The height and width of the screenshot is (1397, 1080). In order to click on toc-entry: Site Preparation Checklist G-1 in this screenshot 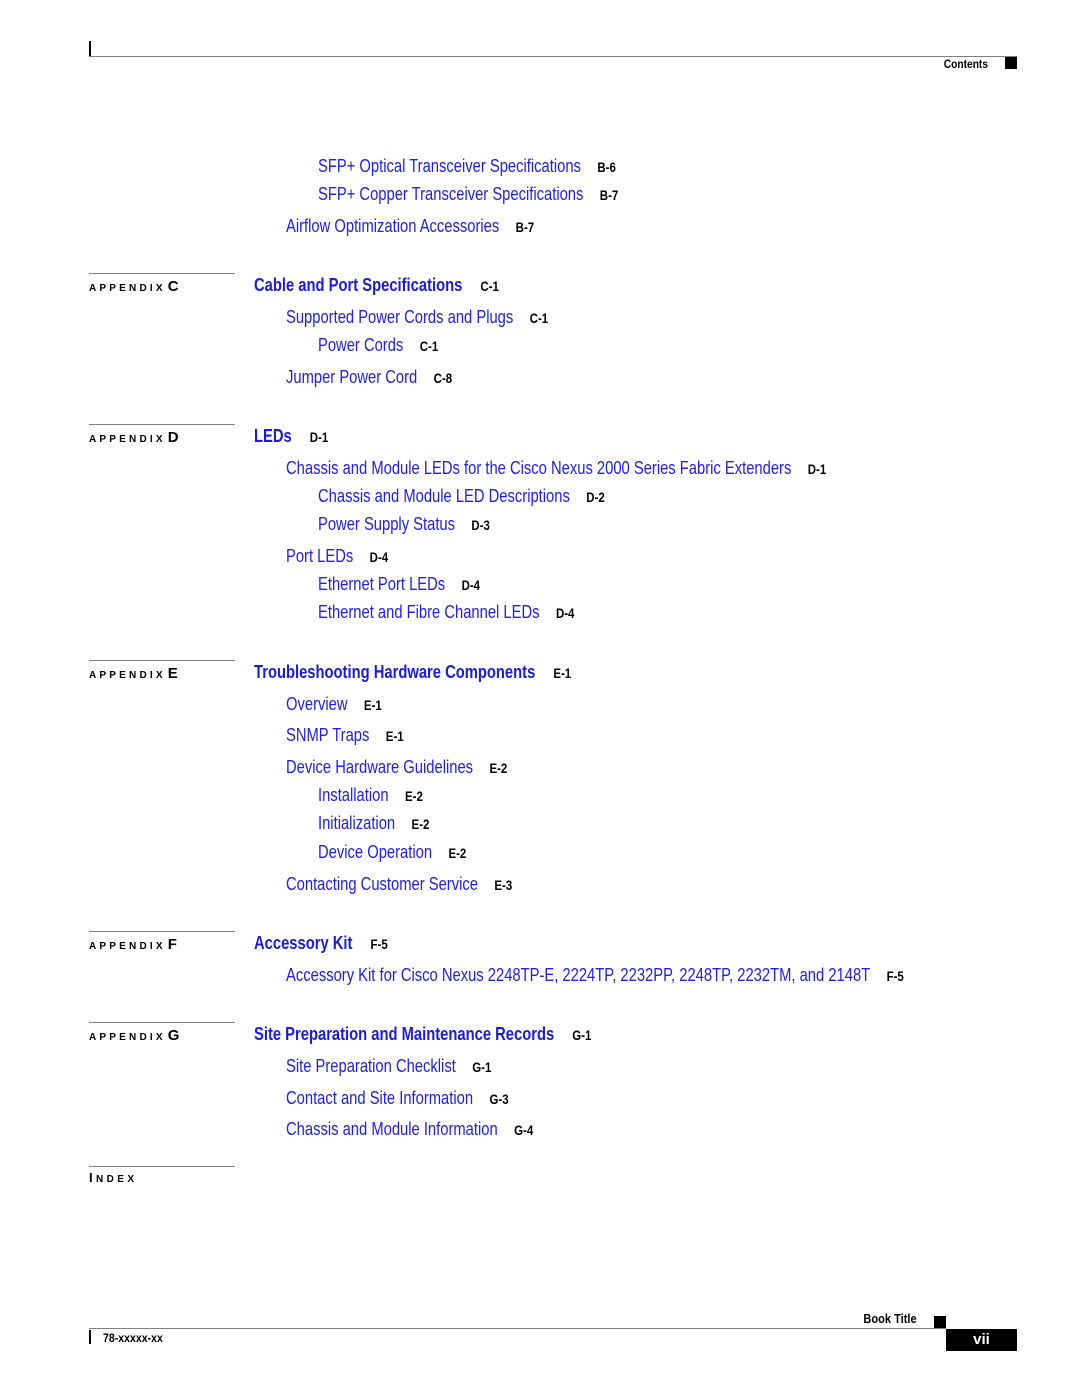, I will do `click(388, 1066)`.